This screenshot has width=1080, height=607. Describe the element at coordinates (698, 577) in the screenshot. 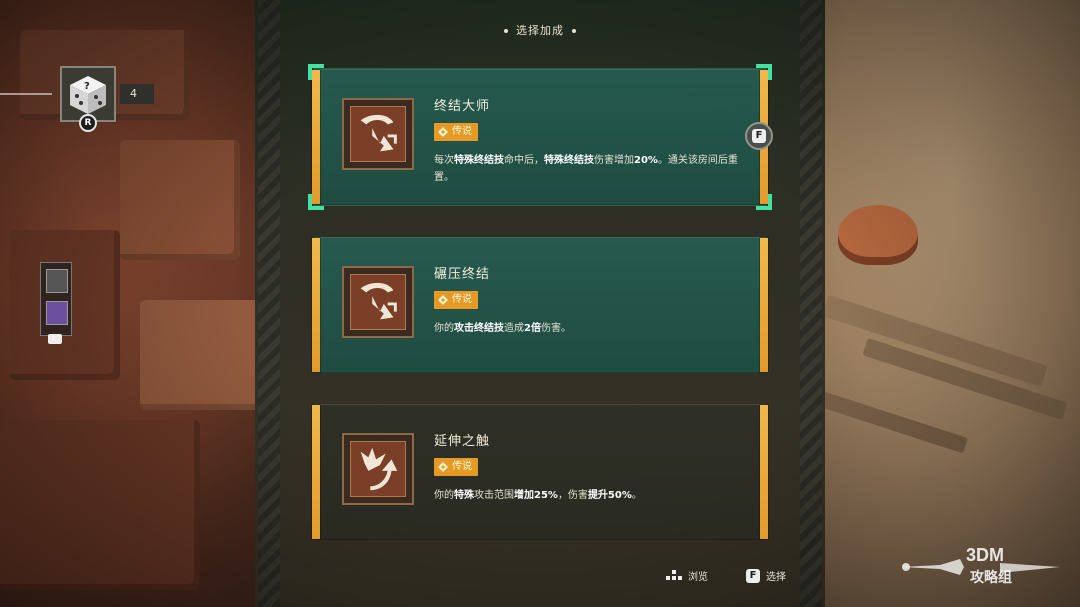

I see `browse-hint-label: 浏览` at that location.